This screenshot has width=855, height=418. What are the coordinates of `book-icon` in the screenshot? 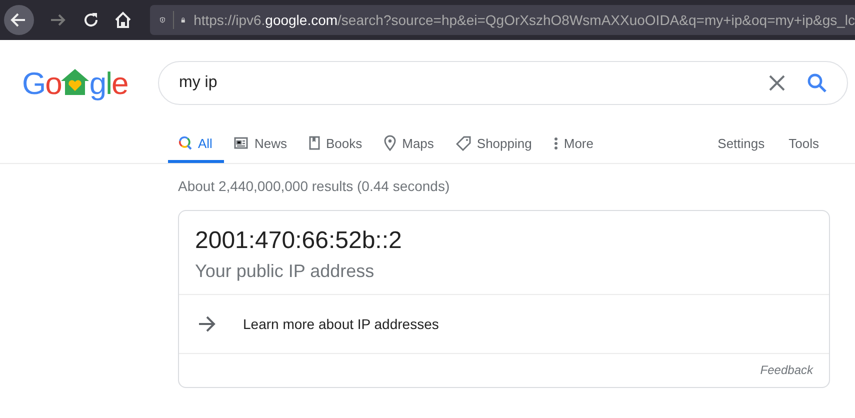 It's located at (314, 143).